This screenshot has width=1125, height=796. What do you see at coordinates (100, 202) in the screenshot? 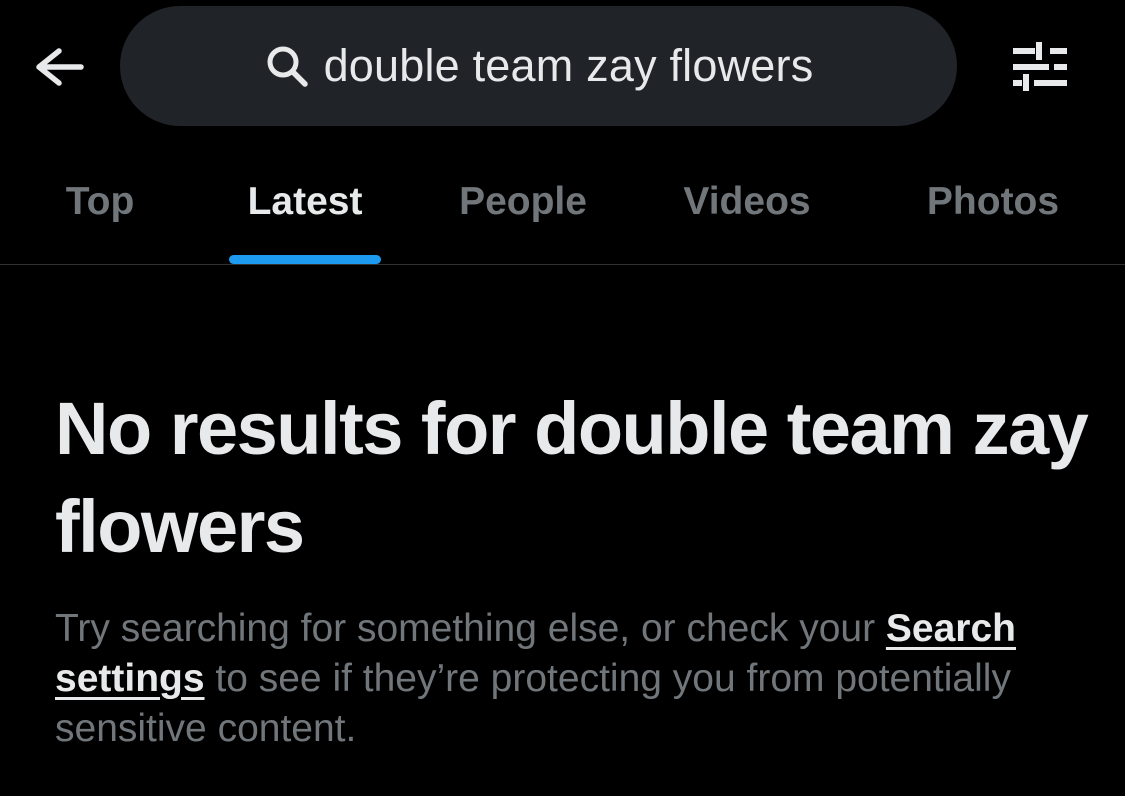
I see `tab-top: Top` at bounding box center [100, 202].